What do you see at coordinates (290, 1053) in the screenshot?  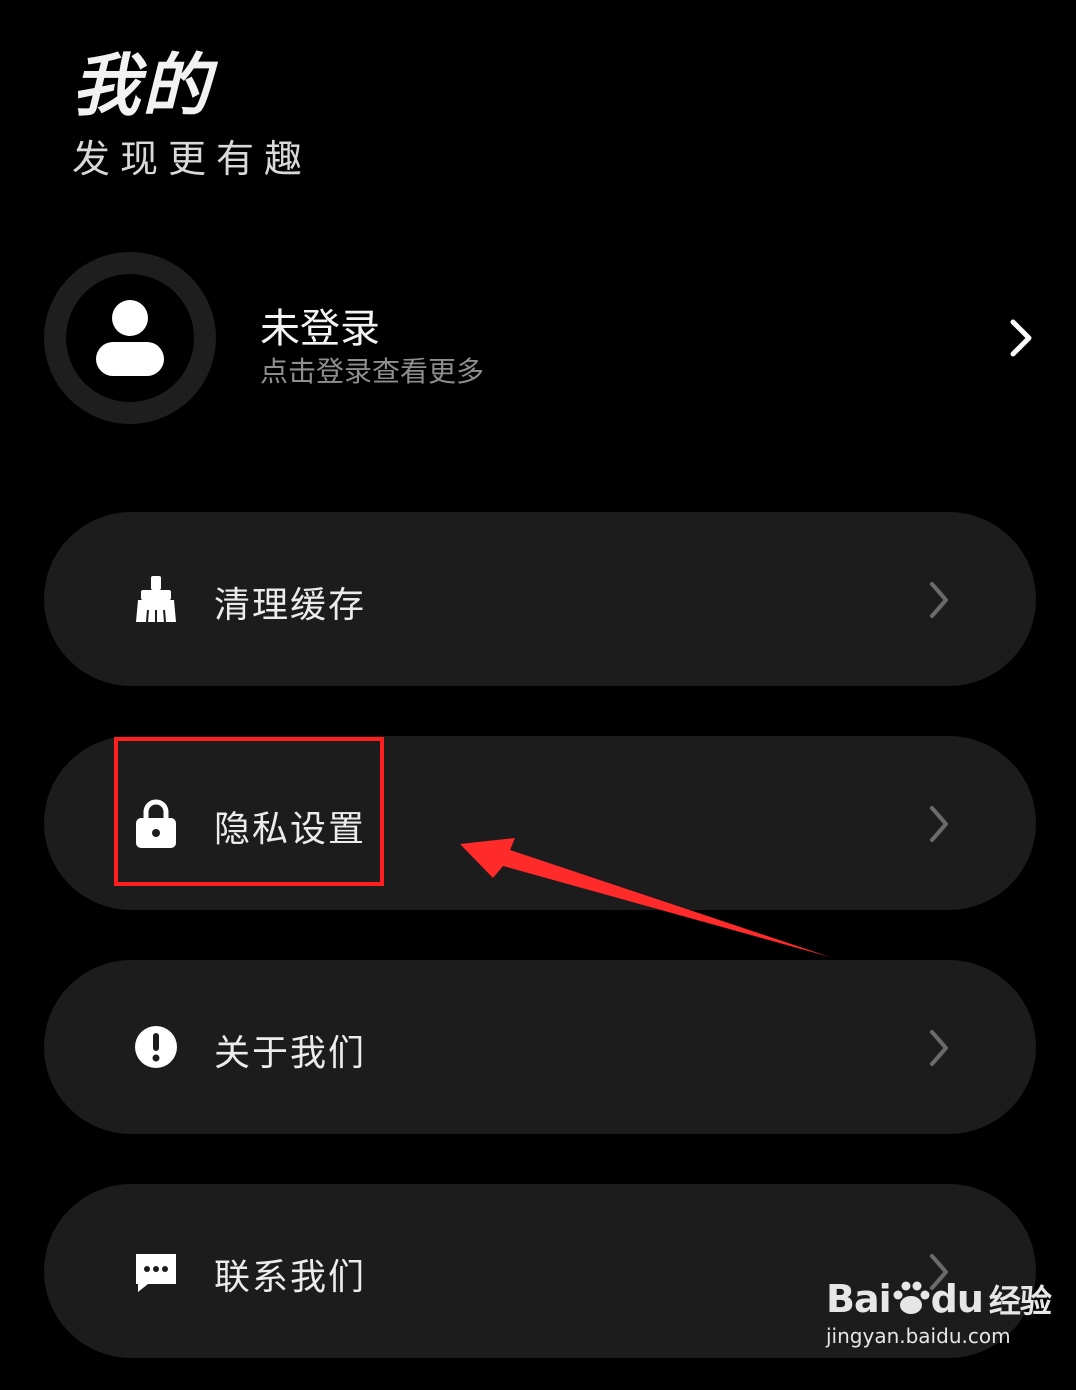 I see `menu-label-about-us: 关于我们` at bounding box center [290, 1053].